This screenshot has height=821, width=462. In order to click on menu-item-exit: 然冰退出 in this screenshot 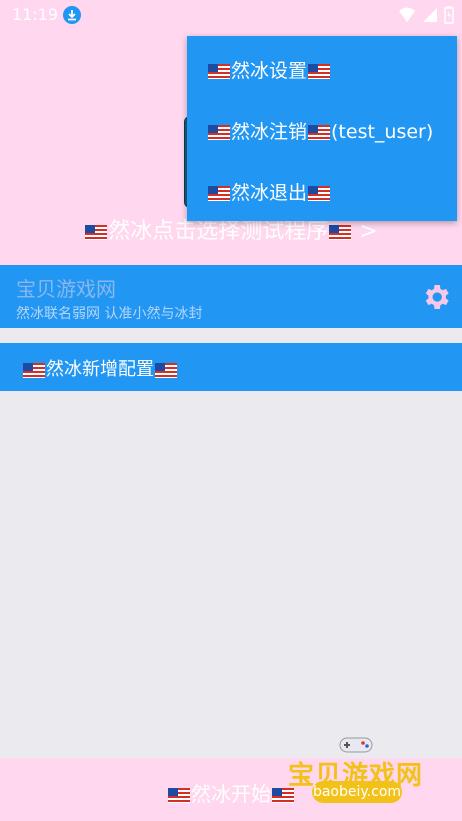, I will do `click(269, 191)`.